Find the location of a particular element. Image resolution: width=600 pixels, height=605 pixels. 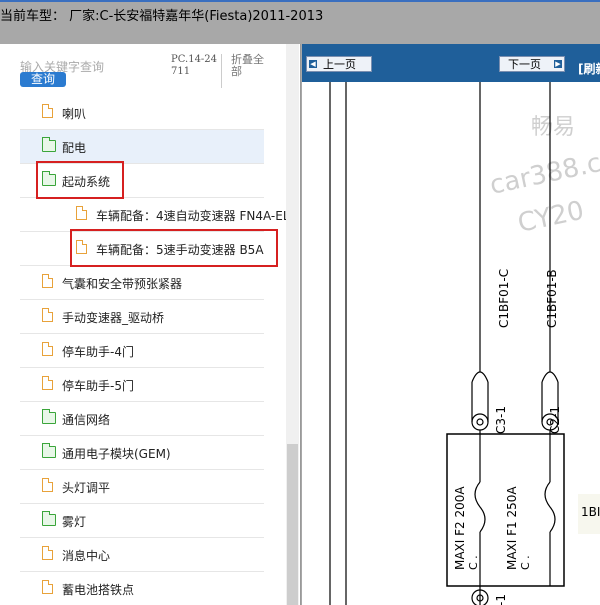

pin-label-left: C3-1 is located at coordinates (501, 420).